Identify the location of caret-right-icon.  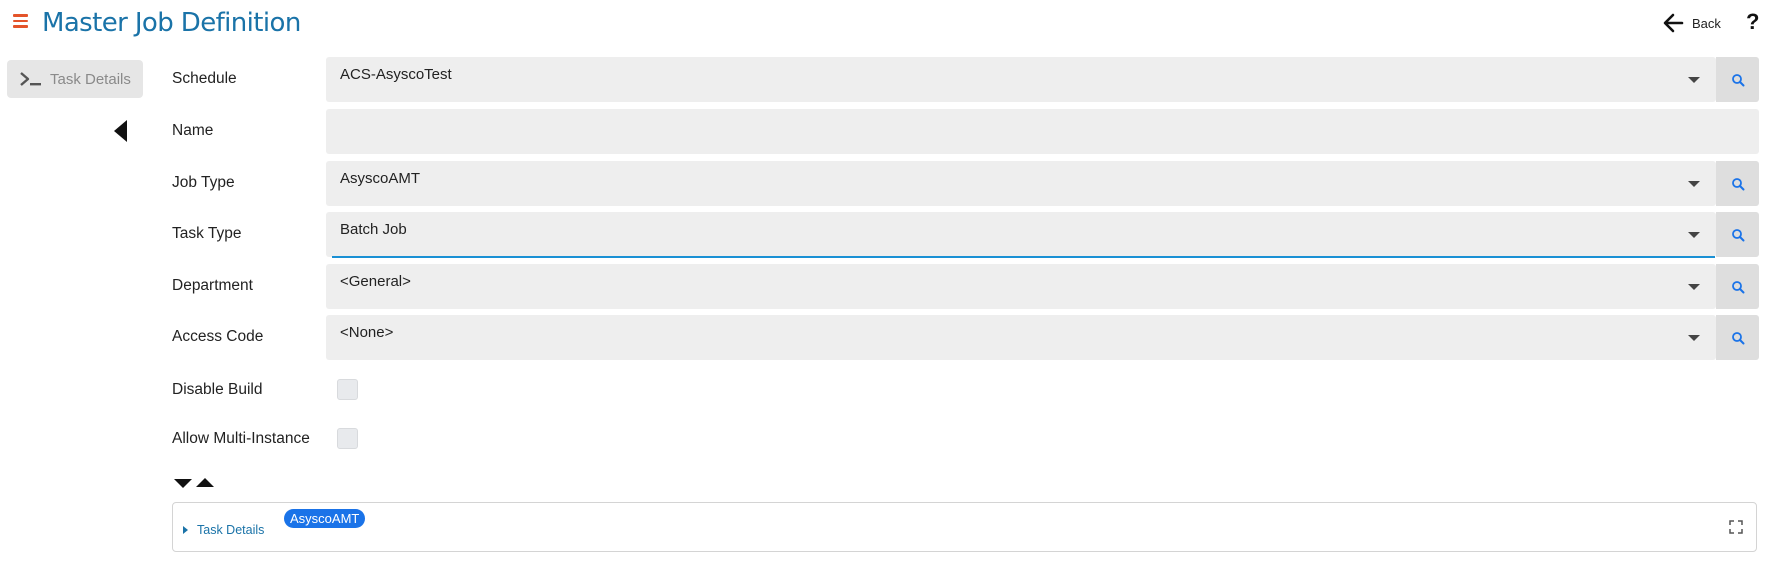
(185, 530).